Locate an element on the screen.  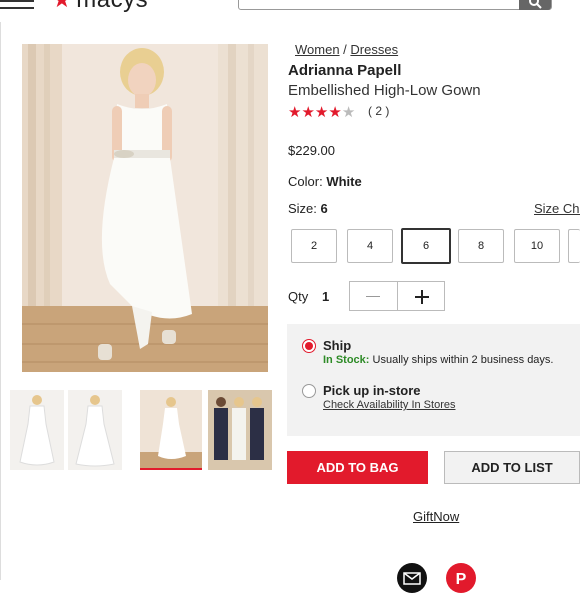
ship-time-text: Usually ships within 2 business days. is located at coordinates (461, 360).